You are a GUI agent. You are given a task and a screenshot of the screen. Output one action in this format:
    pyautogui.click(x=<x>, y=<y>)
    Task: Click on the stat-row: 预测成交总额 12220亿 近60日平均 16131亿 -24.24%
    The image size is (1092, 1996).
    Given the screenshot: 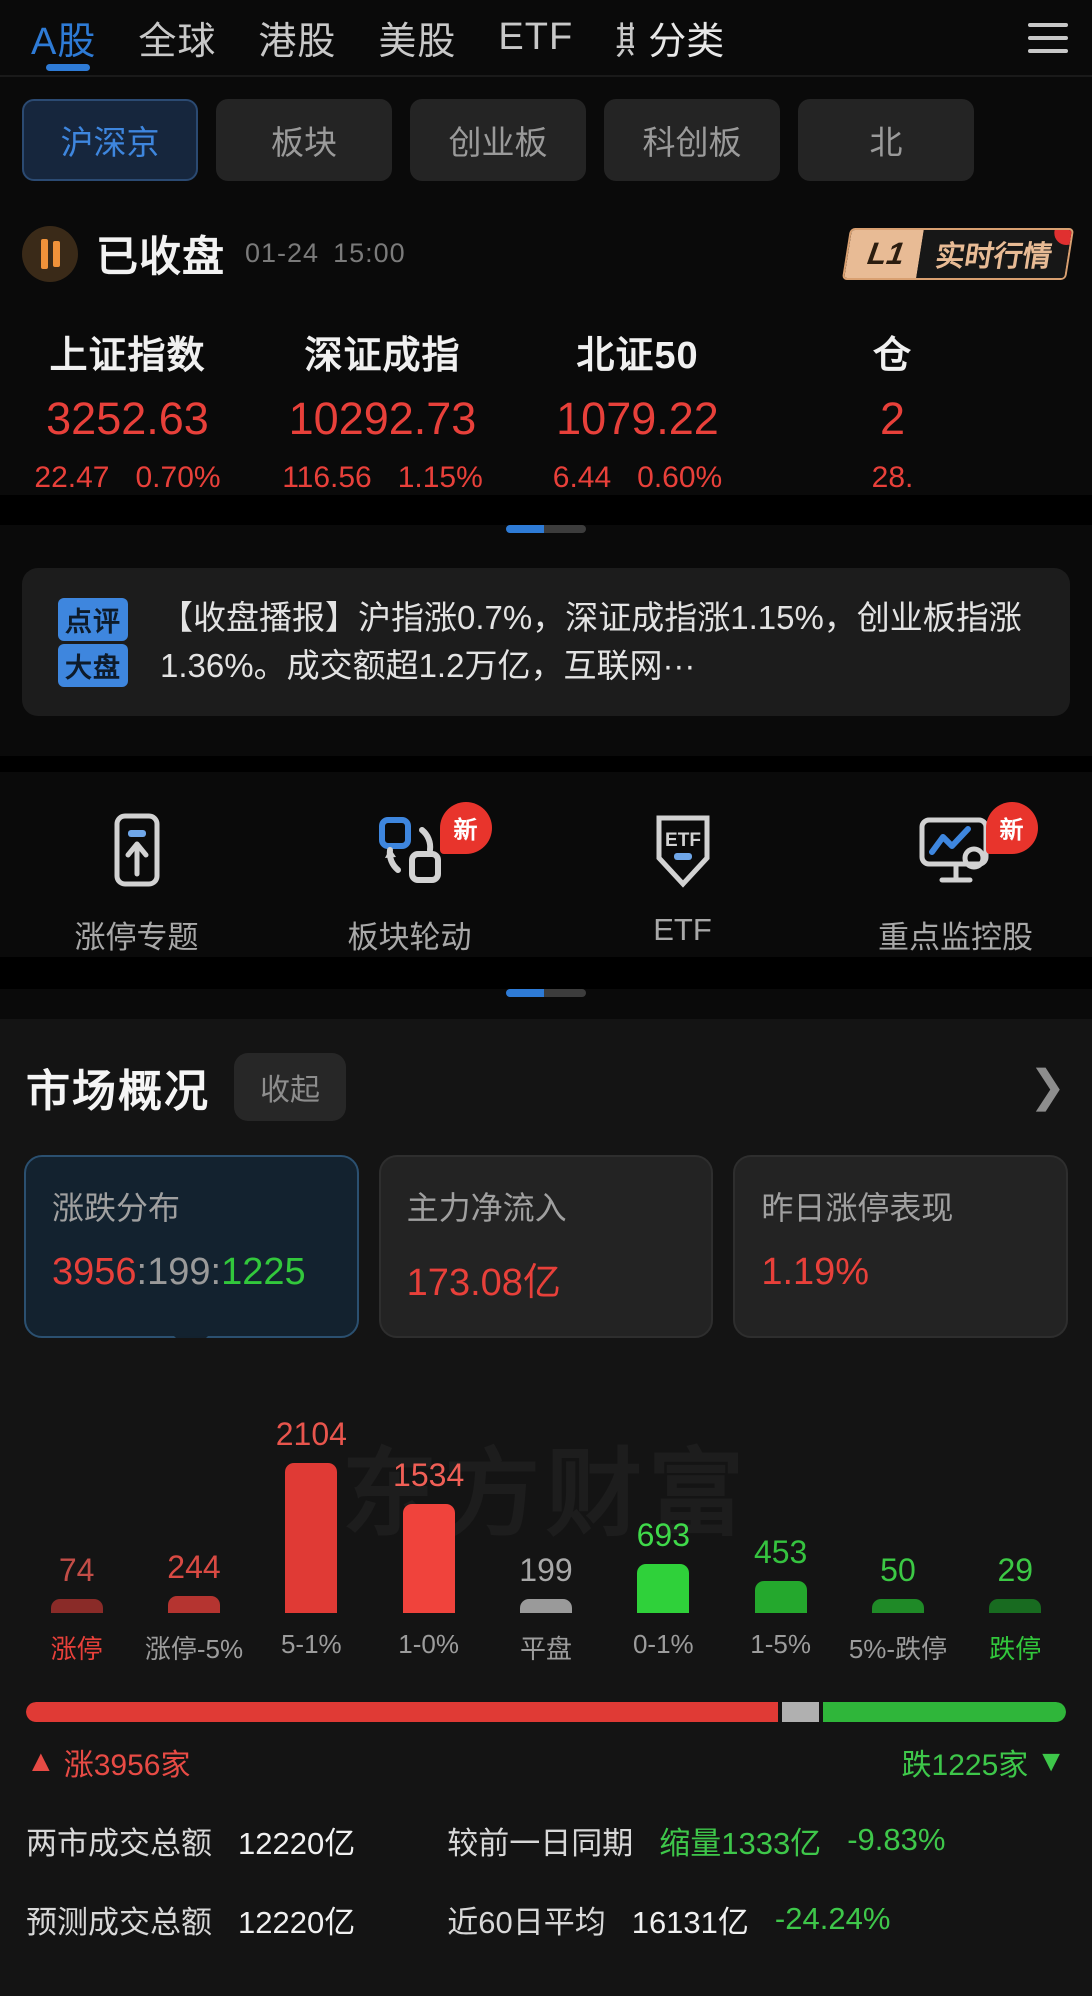 What is the action you would take?
    pyautogui.click(x=546, y=1919)
    